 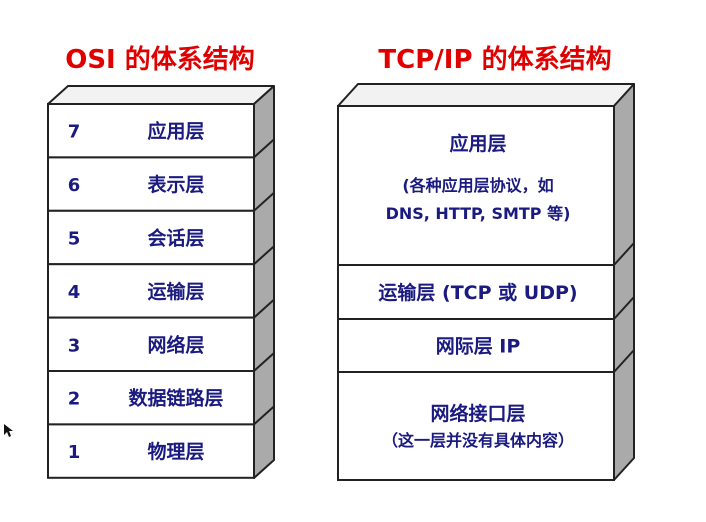 What do you see at coordinates (478, 213) in the screenshot?
I see `tcpip-layer-detail: DNS, HTTP, SMTP 等)` at bounding box center [478, 213].